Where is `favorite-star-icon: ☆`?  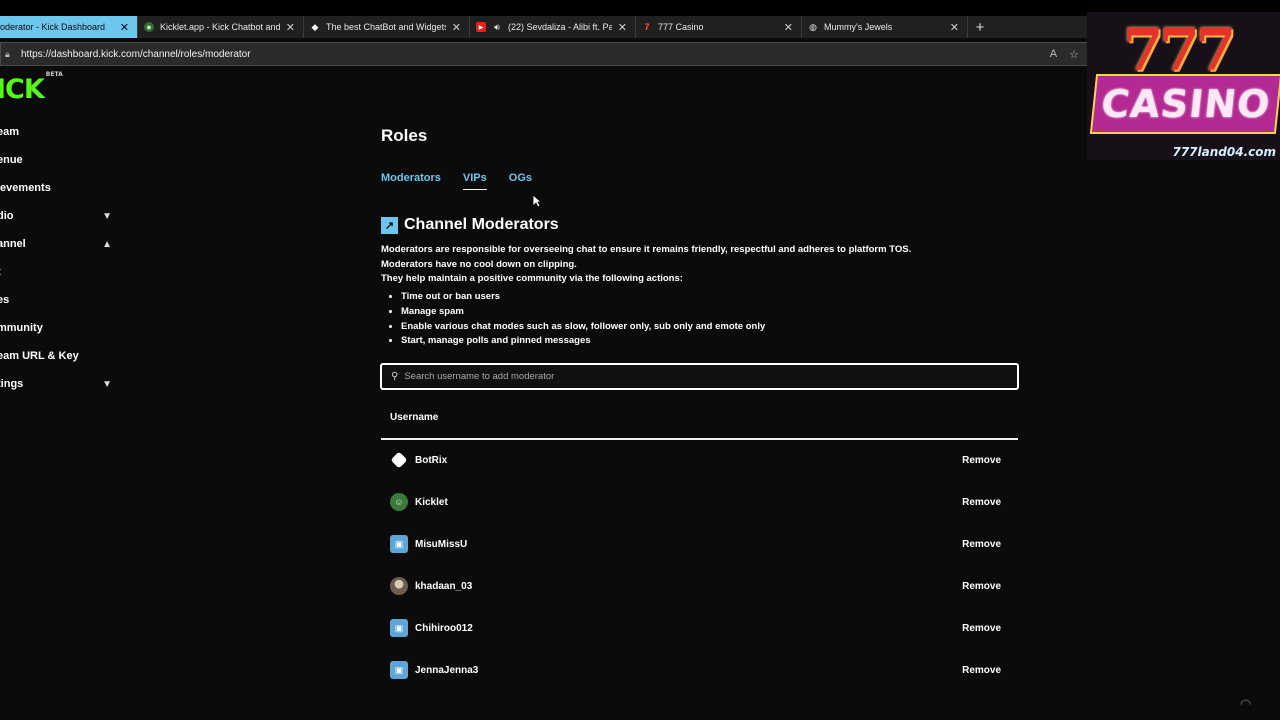
favorite-star-icon: ☆ is located at coordinates (1074, 54).